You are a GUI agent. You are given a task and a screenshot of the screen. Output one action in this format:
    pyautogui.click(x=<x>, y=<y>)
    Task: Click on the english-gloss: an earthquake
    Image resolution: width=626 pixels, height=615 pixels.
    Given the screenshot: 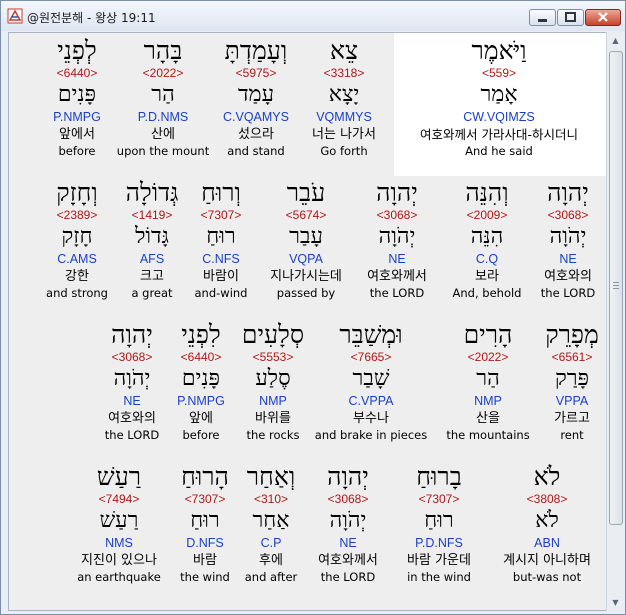 What is the action you would take?
    pyautogui.click(x=119, y=577)
    